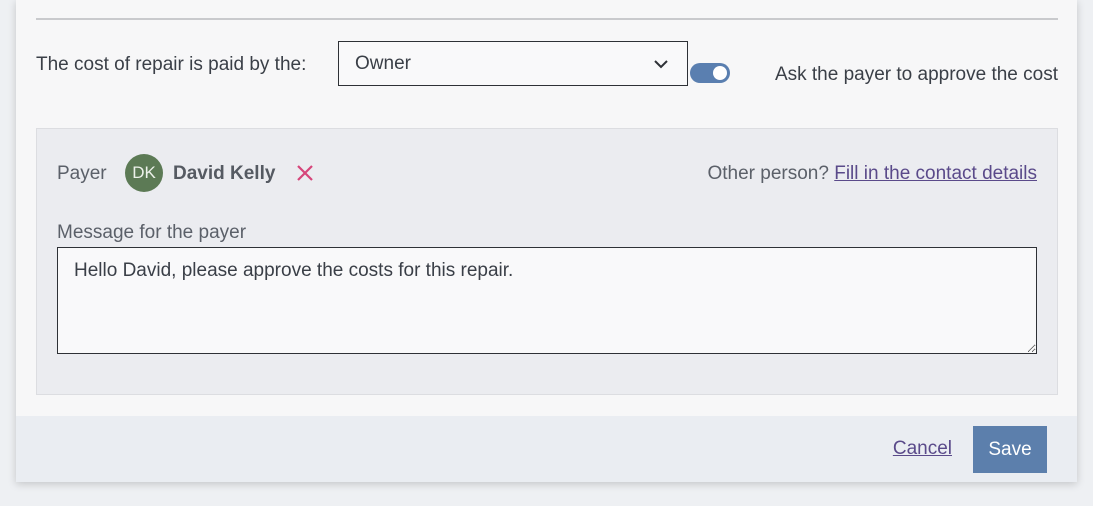 This screenshot has height=506, width=1093. I want to click on approve-cost-toggle, so click(710, 73).